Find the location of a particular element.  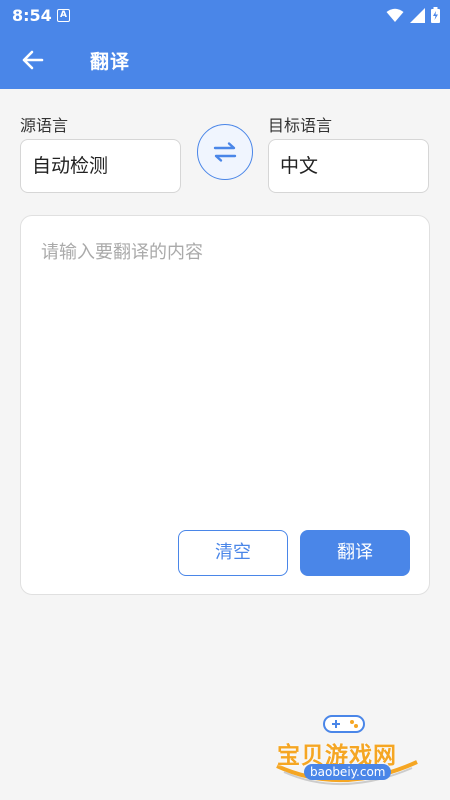

status-time: 8:54 is located at coordinates (32, 15).